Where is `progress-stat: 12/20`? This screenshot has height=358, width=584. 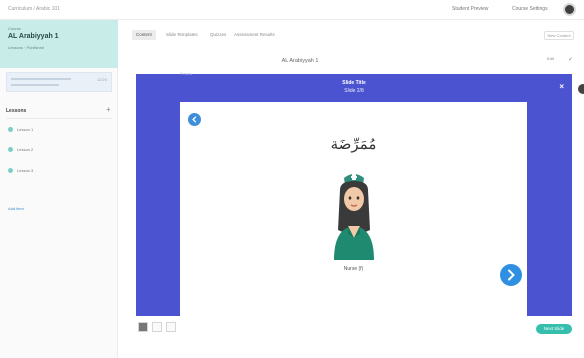
progress-stat: 12/20 is located at coordinates (101, 79).